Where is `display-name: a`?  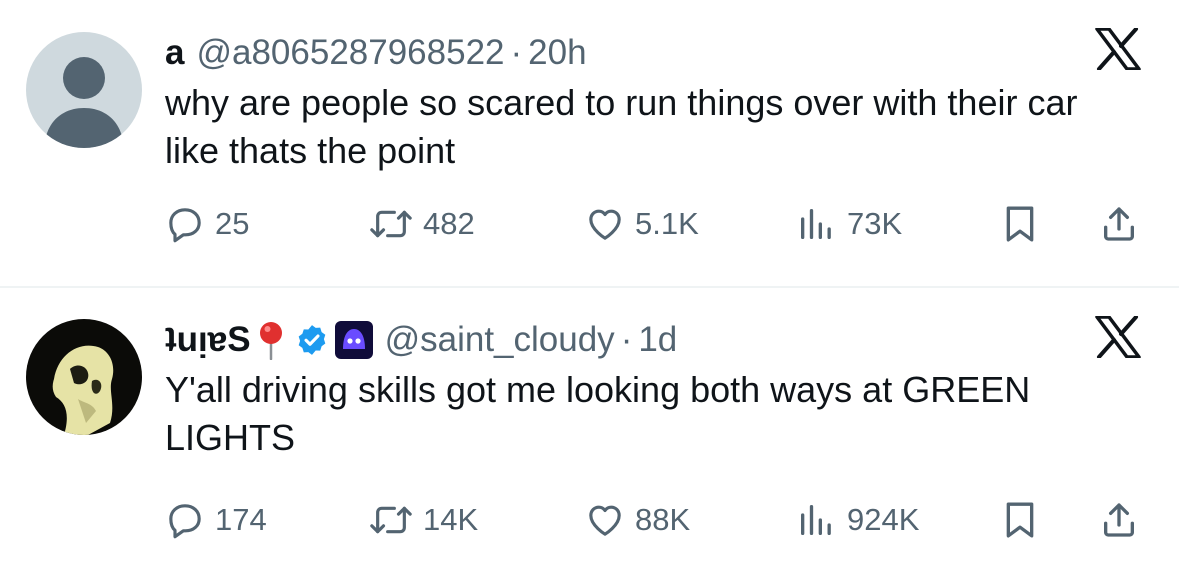
display-name: a is located at coordinates (174, 53).